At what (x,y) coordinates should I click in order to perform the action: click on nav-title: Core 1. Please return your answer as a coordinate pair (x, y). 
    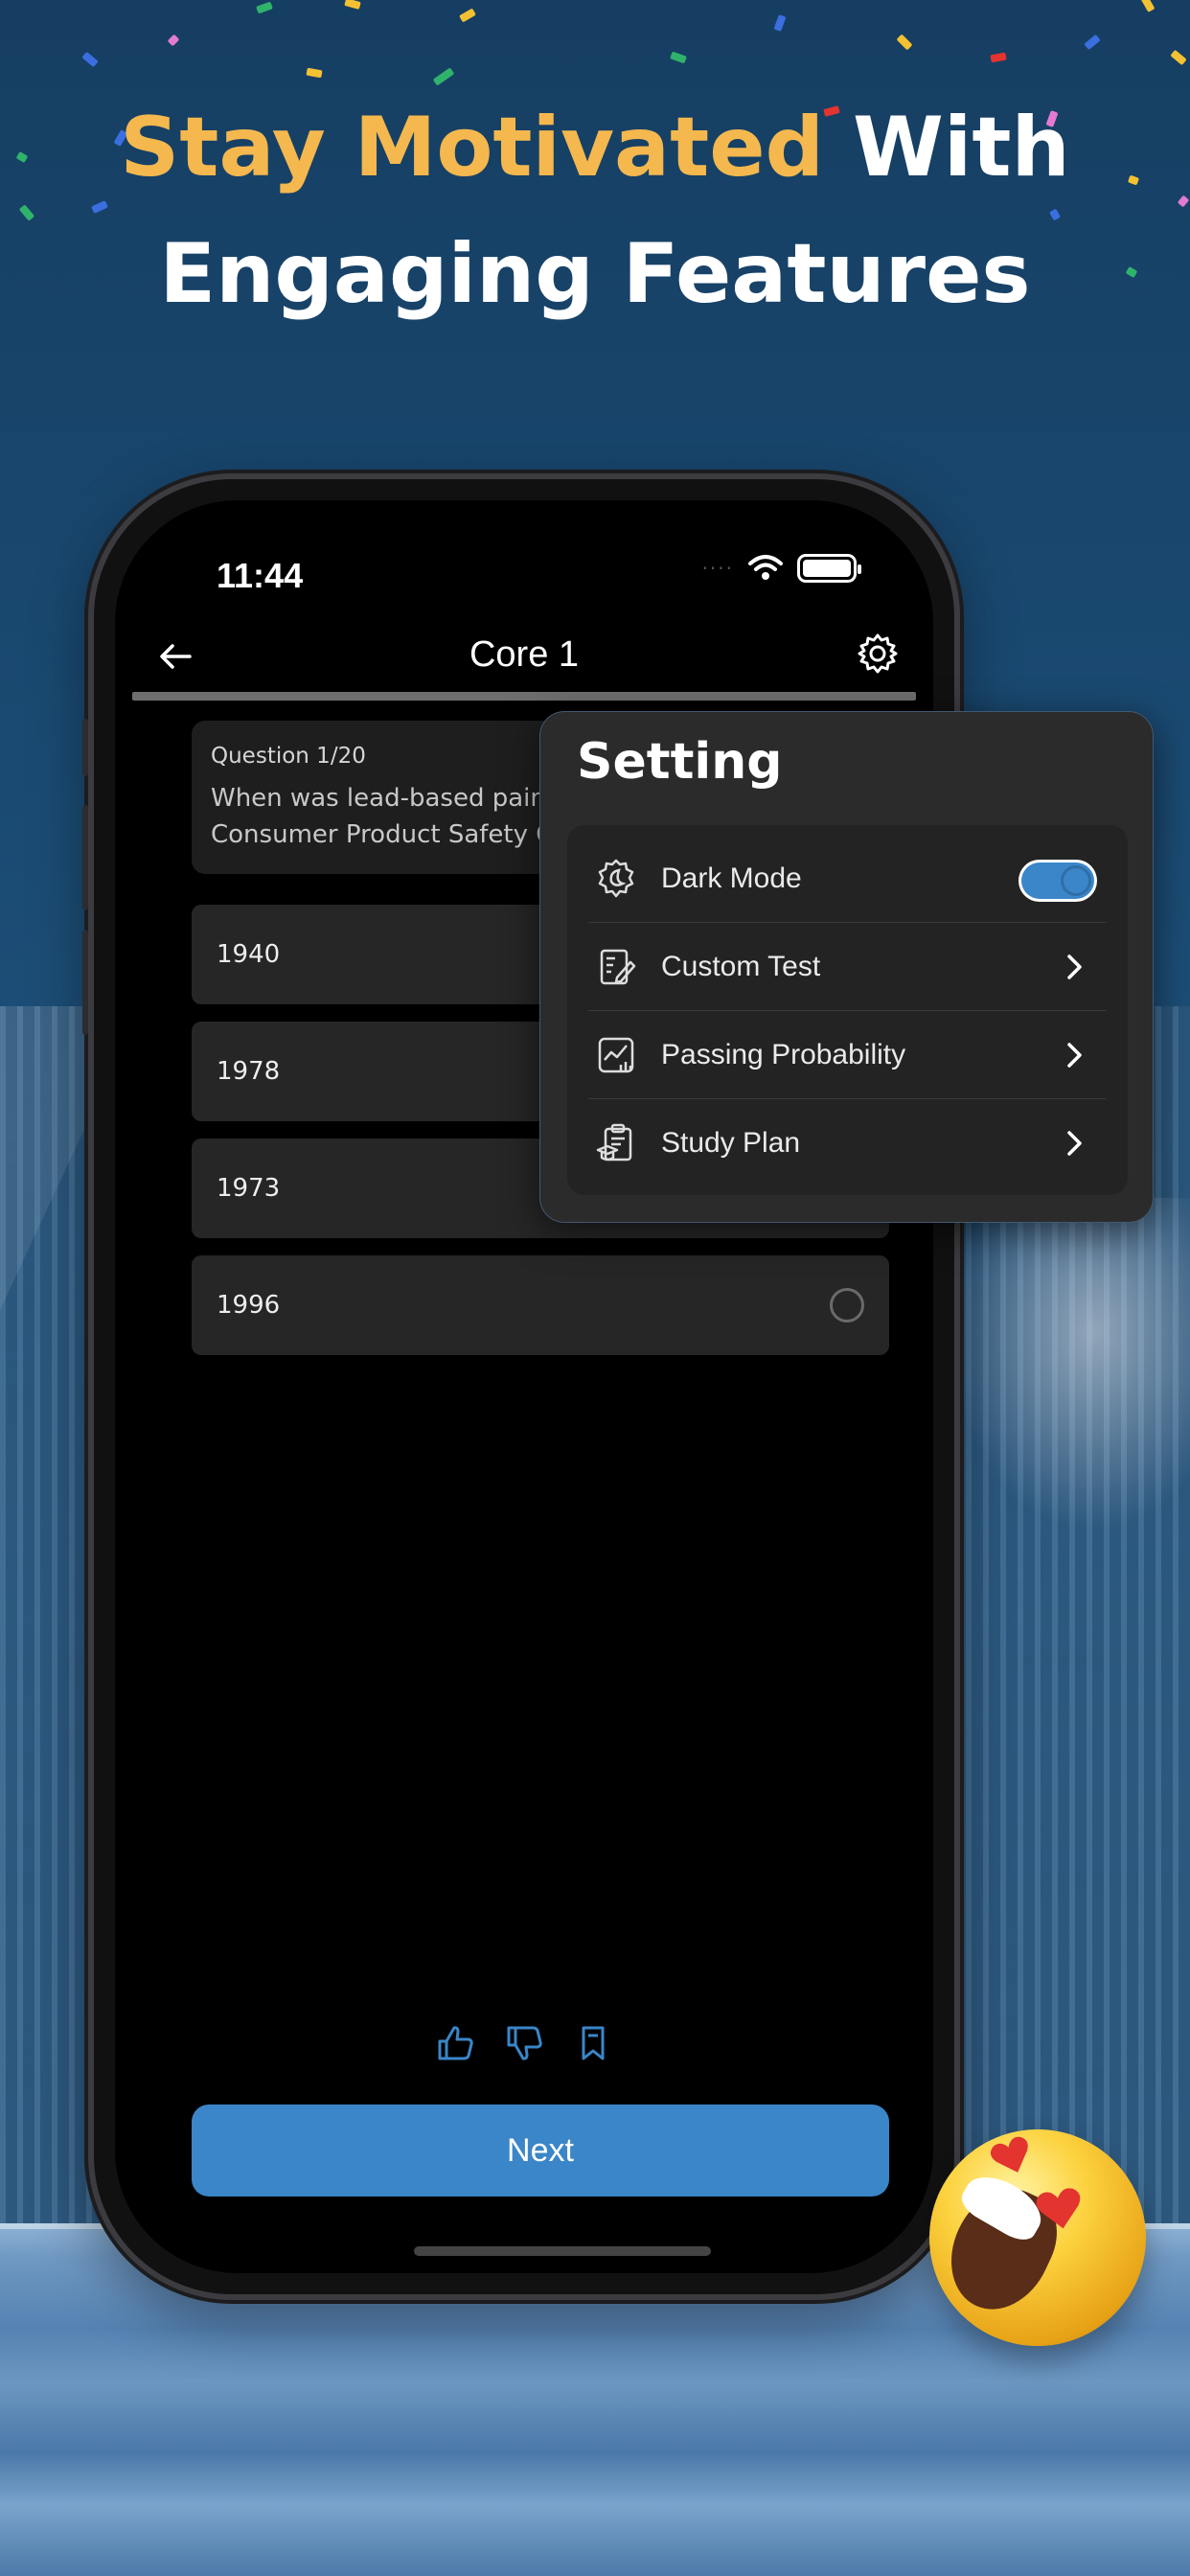
    Looking at the image, I should click on (525, 654).